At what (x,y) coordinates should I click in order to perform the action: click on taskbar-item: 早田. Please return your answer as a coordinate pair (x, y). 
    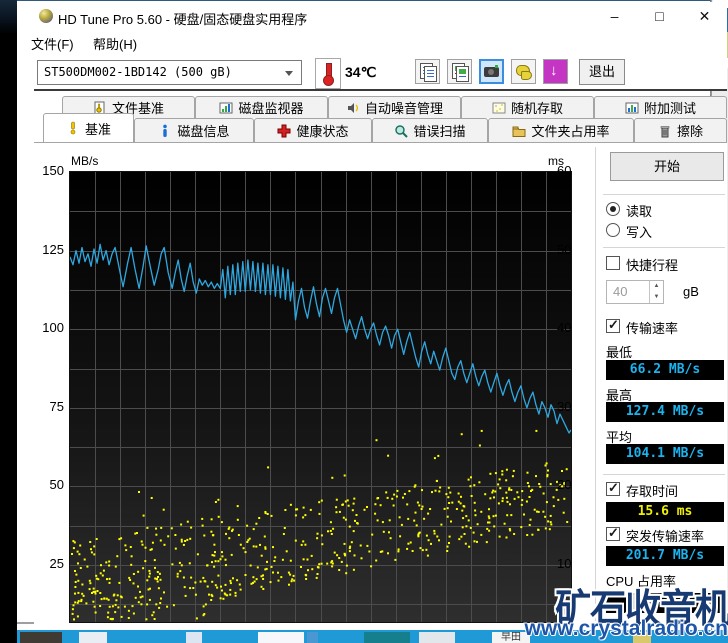
    Looking at the image, I should click on (511, 637).